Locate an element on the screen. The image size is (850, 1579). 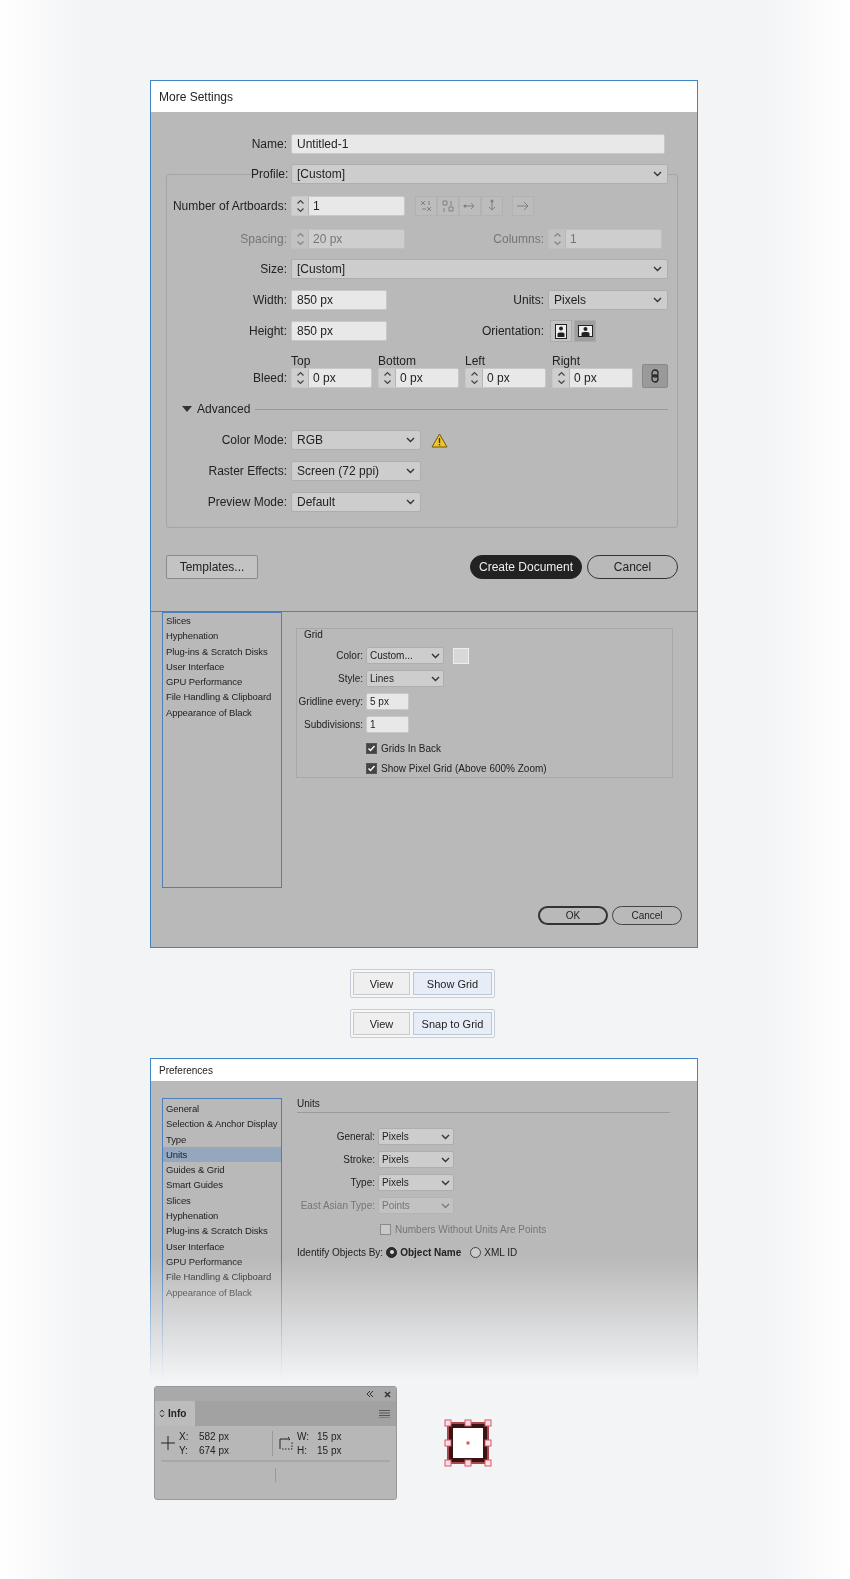
link-button is located at coordinates (655, 376).